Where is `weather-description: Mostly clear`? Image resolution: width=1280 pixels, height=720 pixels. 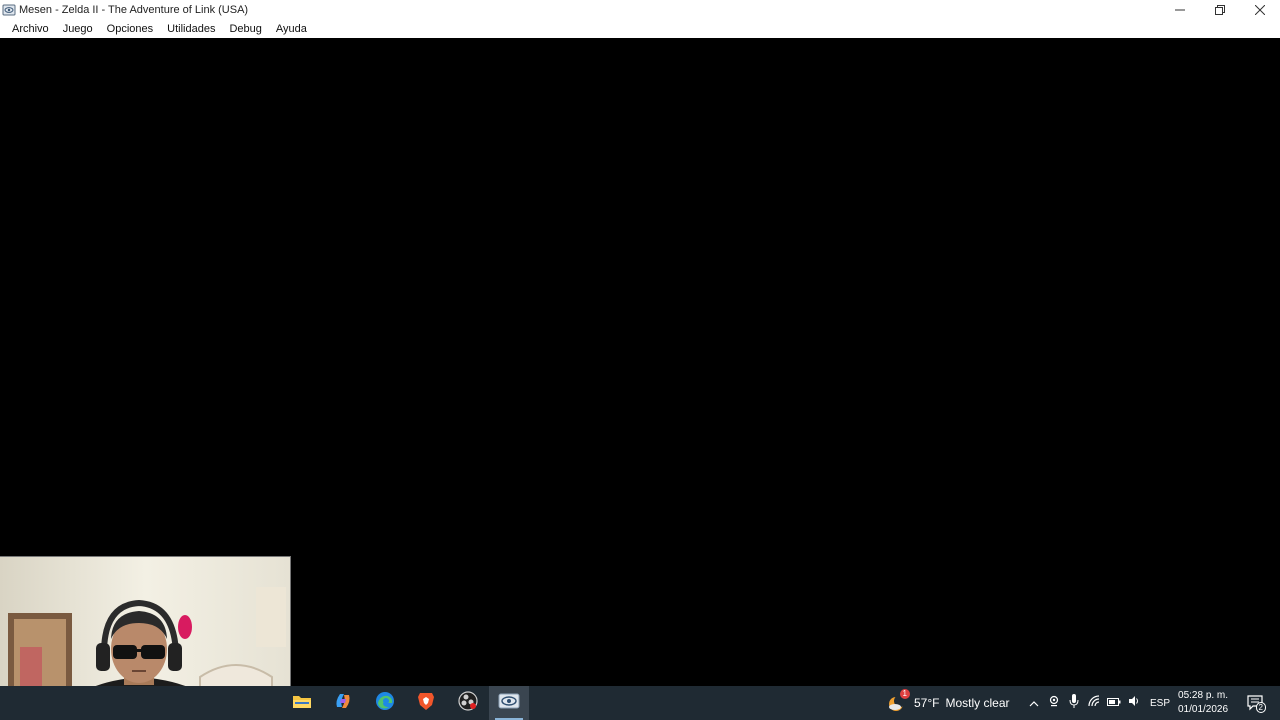 weather-description: Mostly clear is located at coordinates (977, 703).